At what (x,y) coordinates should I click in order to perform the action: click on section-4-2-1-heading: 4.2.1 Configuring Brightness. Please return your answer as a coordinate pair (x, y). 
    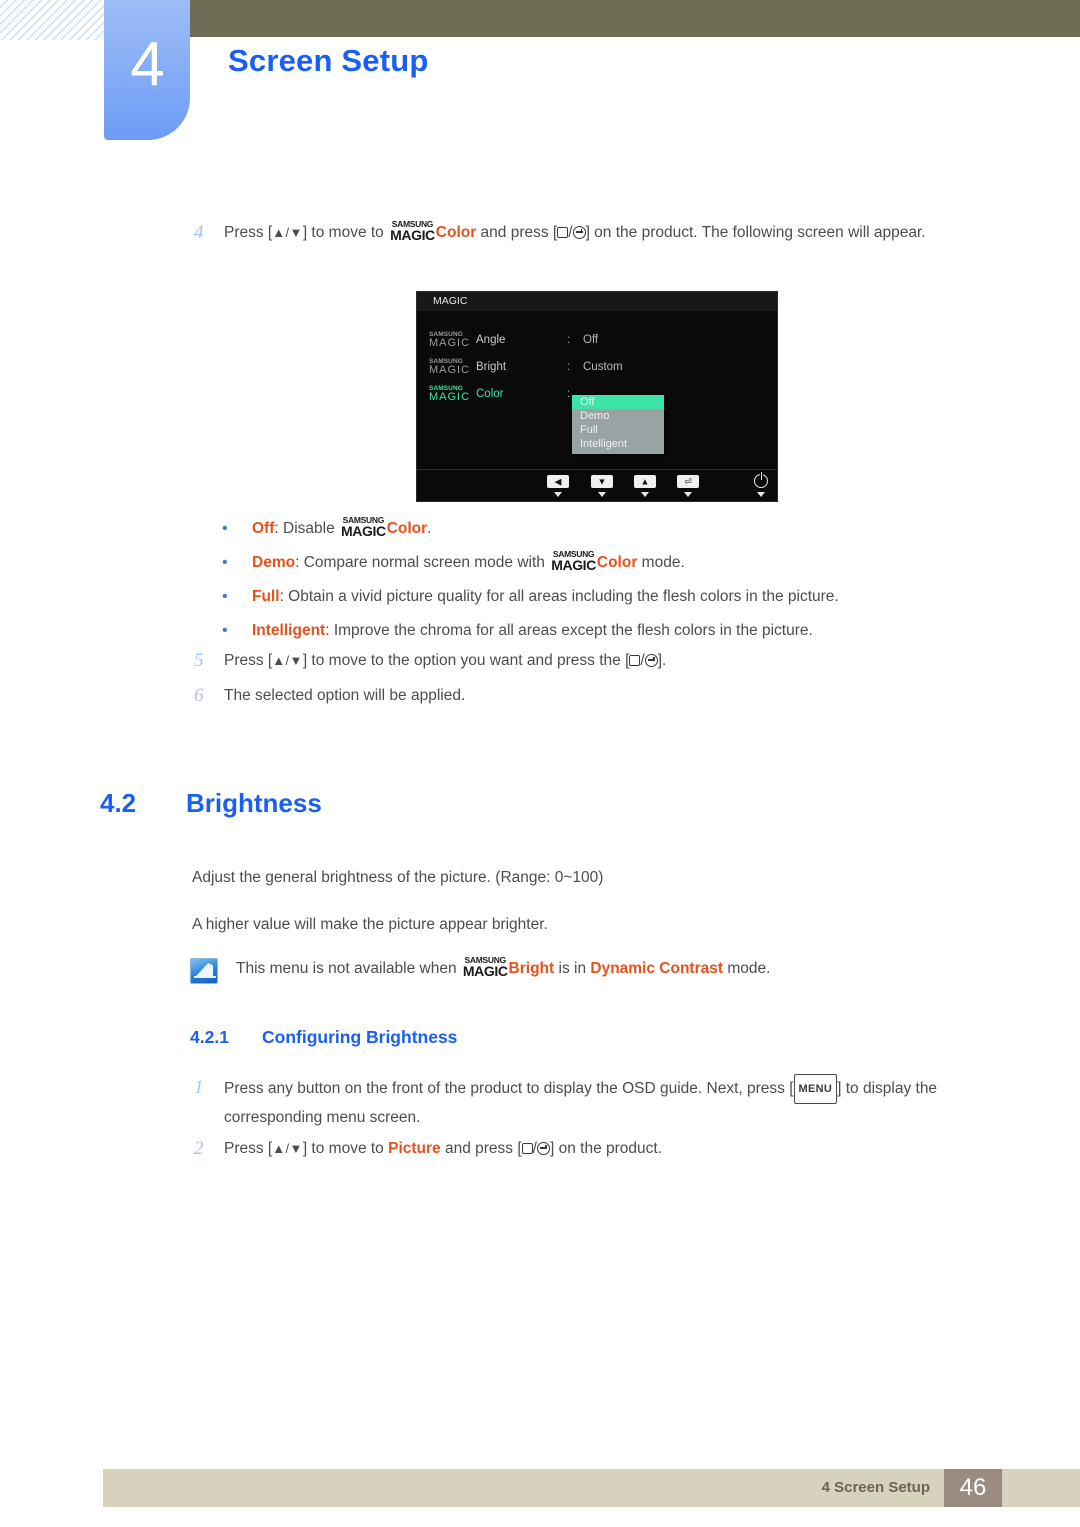
    Looking at the image, I should click on (323, 1037).